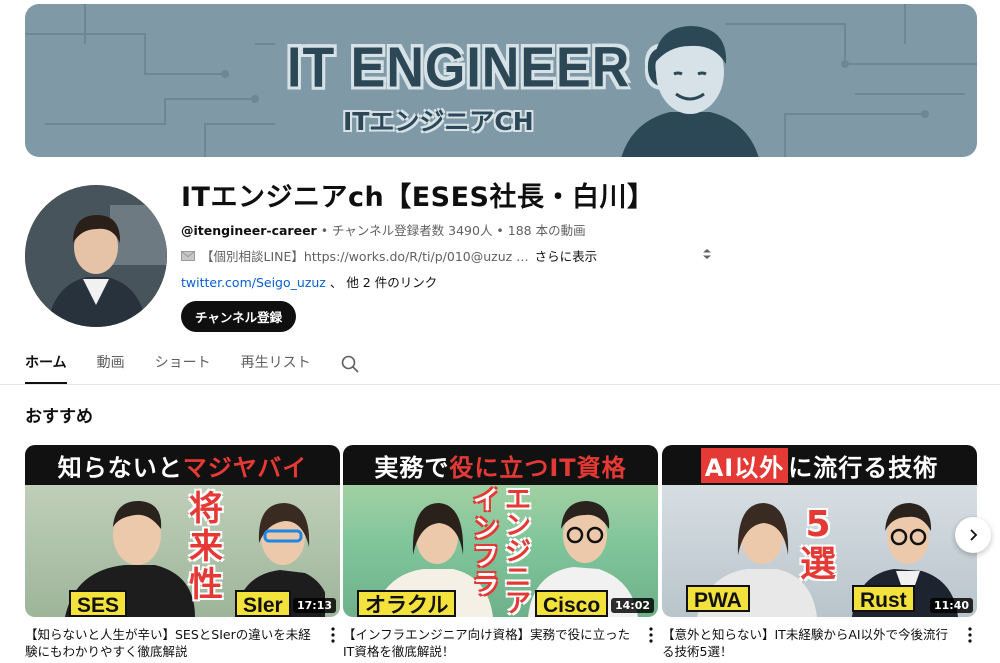 The width and height of the screenshot is (1000, 663). What do you see at coordinates (819, 643) in the screenshot?
I see `video-title: 【意外と知らない】IT未経験からAI以外で今後流行る技術5選！` at bounding box center [819, 643].